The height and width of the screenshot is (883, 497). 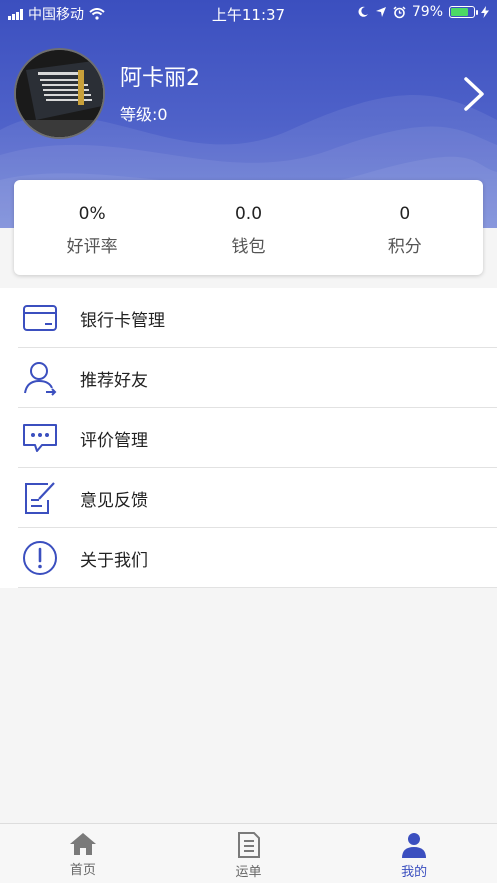 I want to click on chevron-right-icon, so click(x=474, y=94).